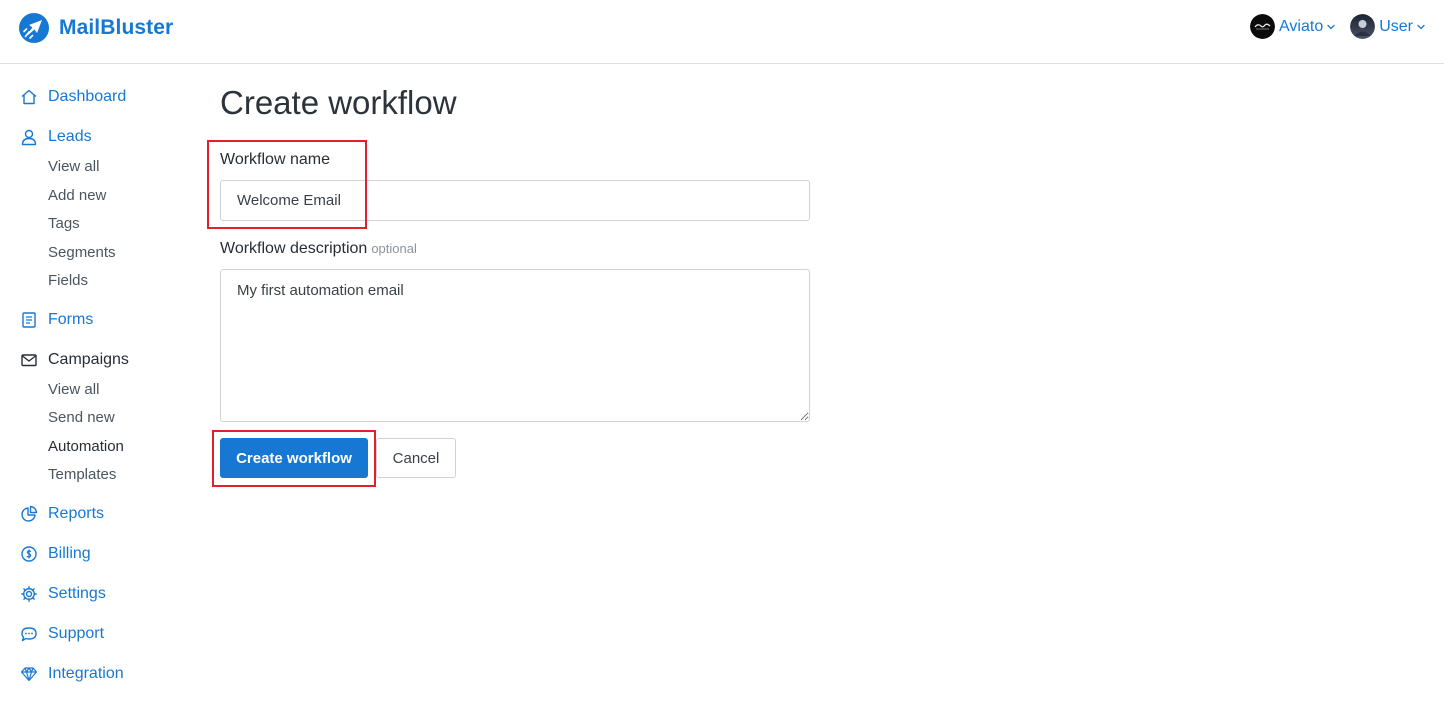 This screenshot has height=703, width=1444. I want to click on sidebar-item-billing: Billing, so click(55, 554).